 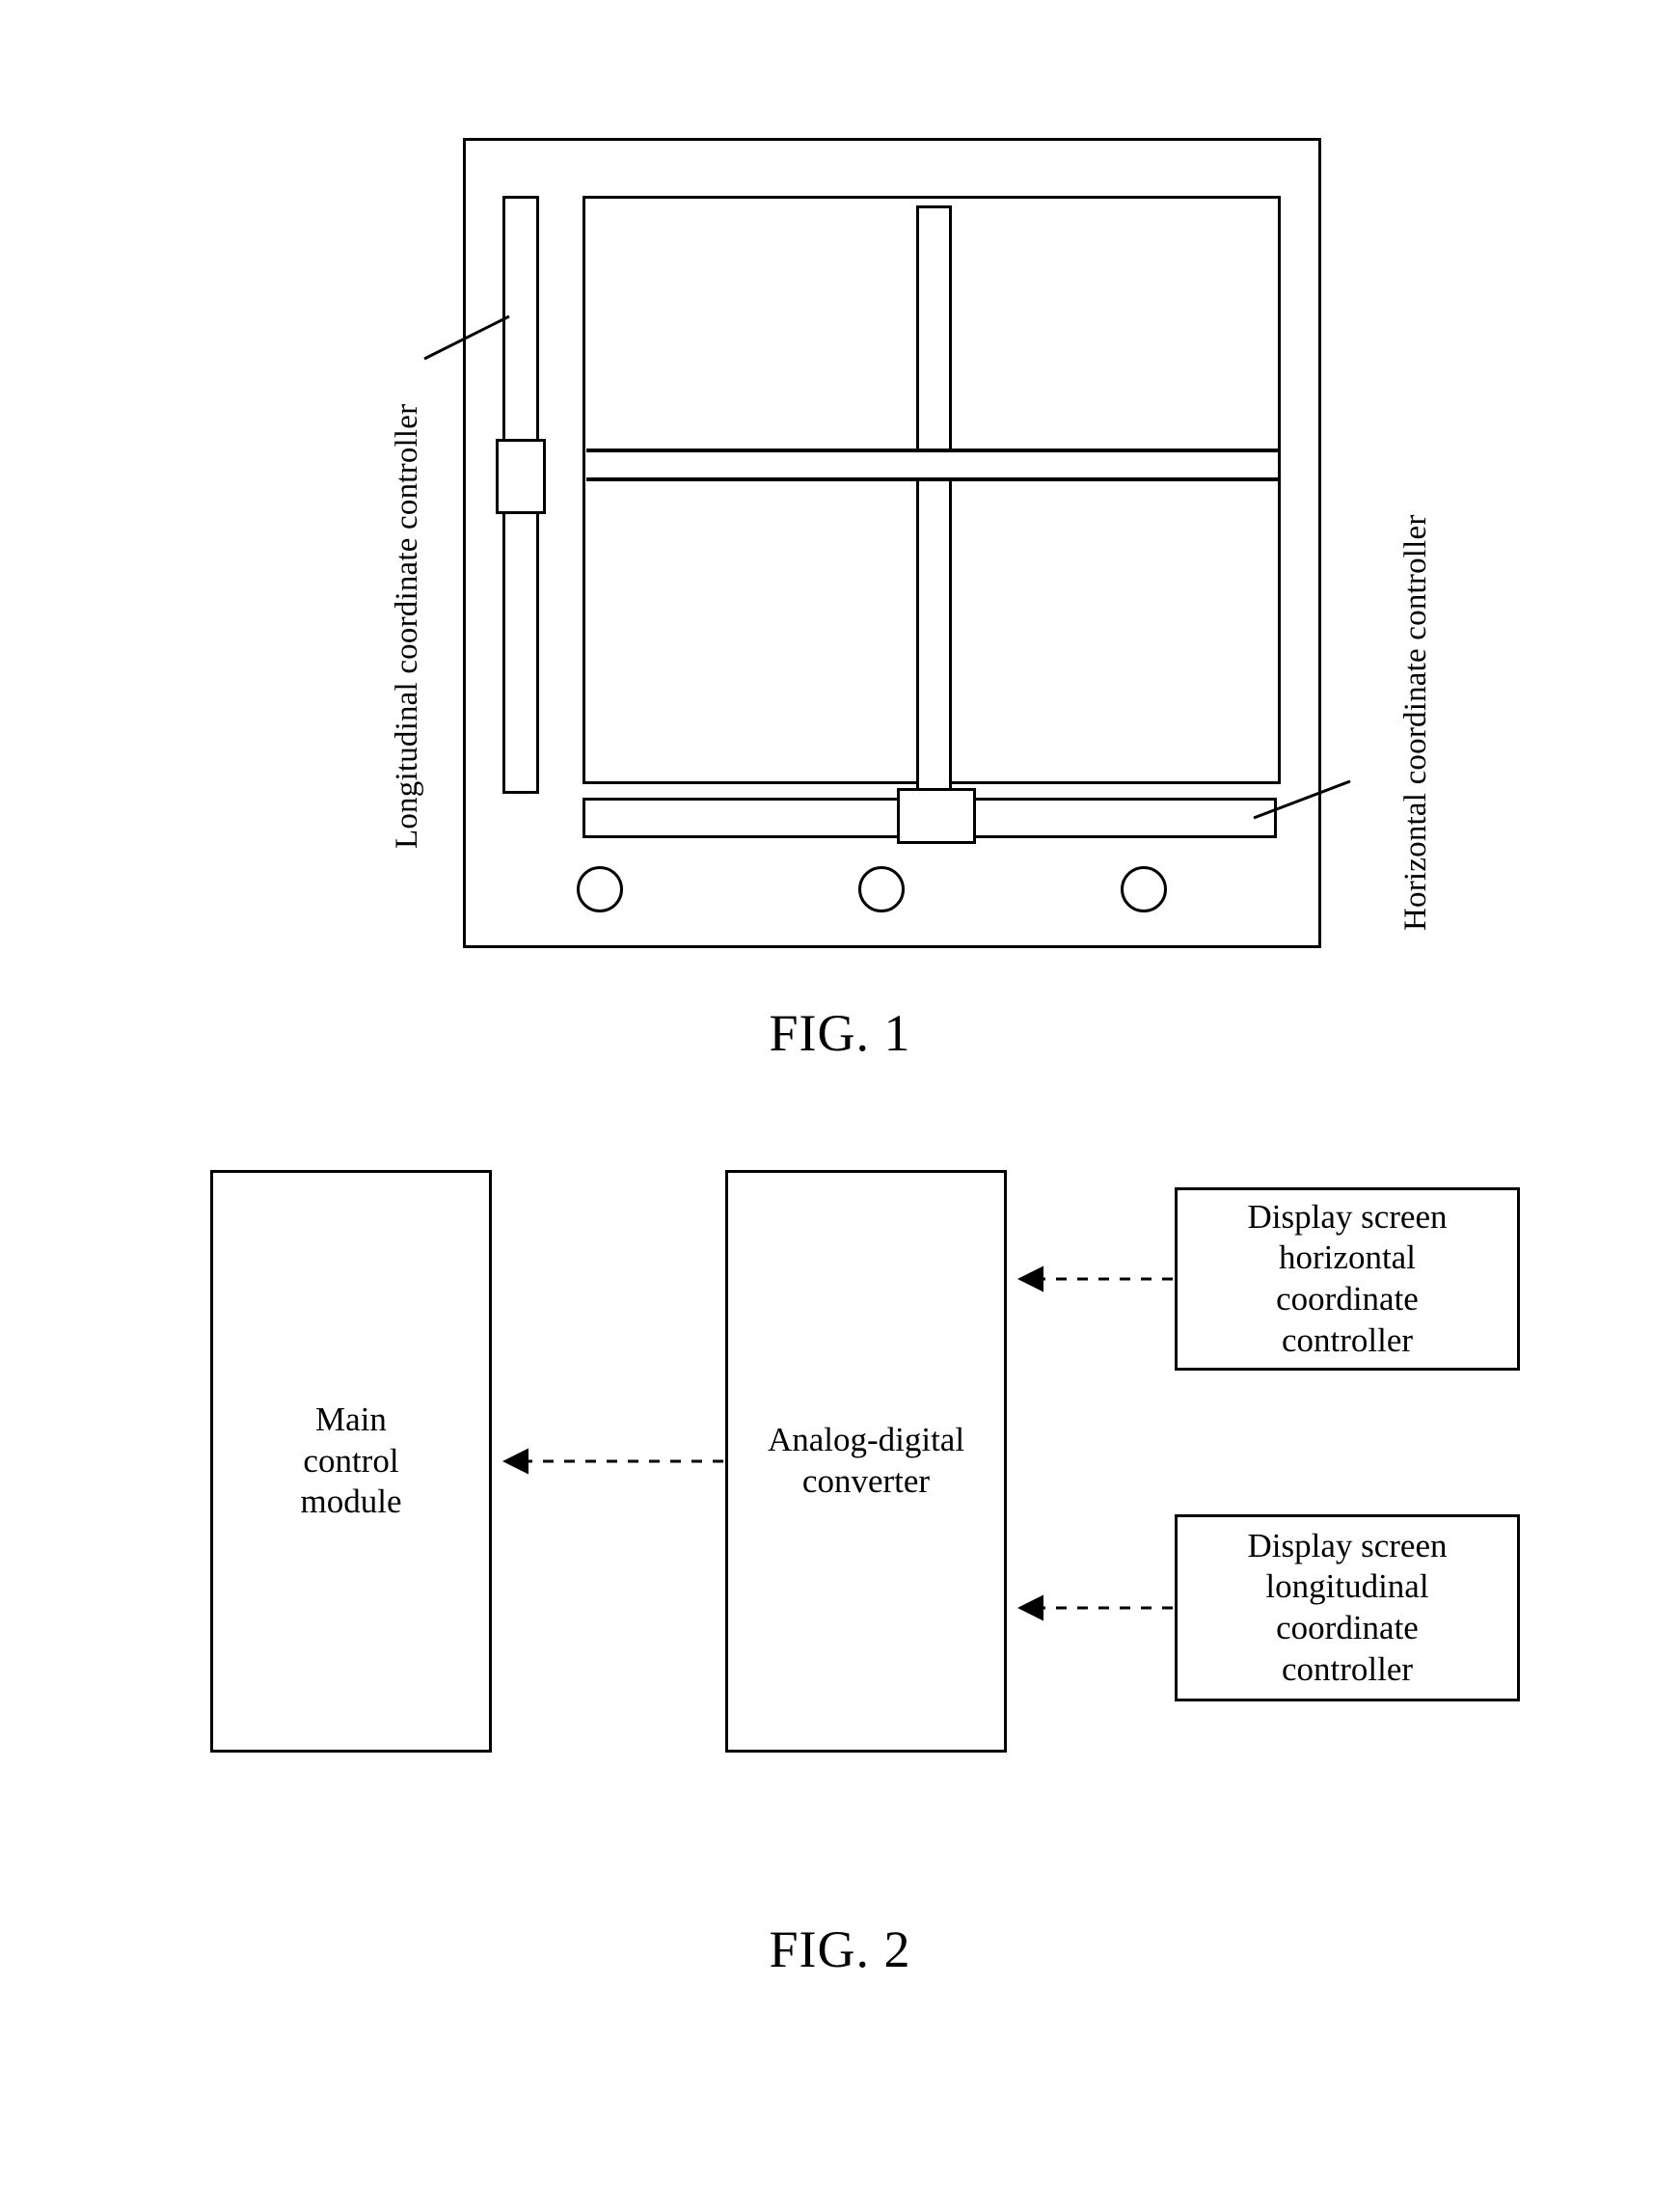 I want to click on block-analog-digital-converter: Analog-digital converter, so click(x=866, y=1462).